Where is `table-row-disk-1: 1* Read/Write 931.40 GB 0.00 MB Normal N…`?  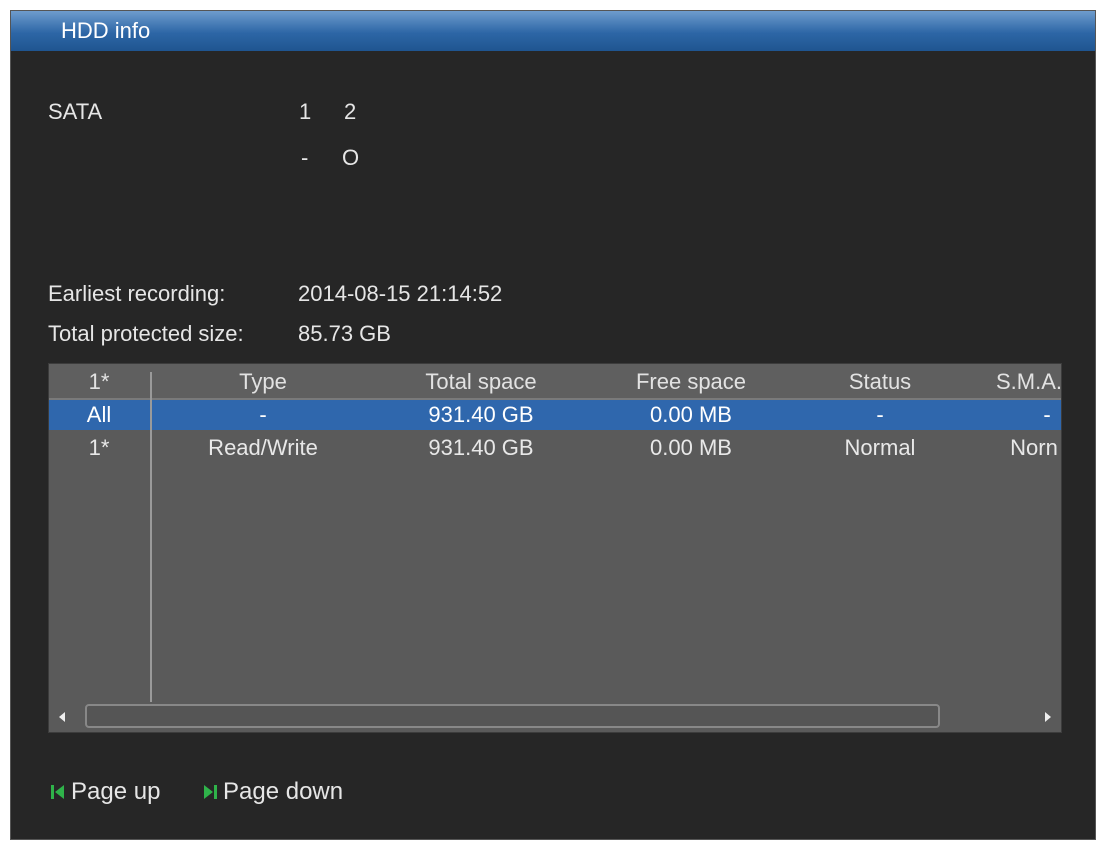
table-row-disk-1: 1* Read/Write 931.40 GB 0.00 MB Normal N… is located at coordinates (555, 448).